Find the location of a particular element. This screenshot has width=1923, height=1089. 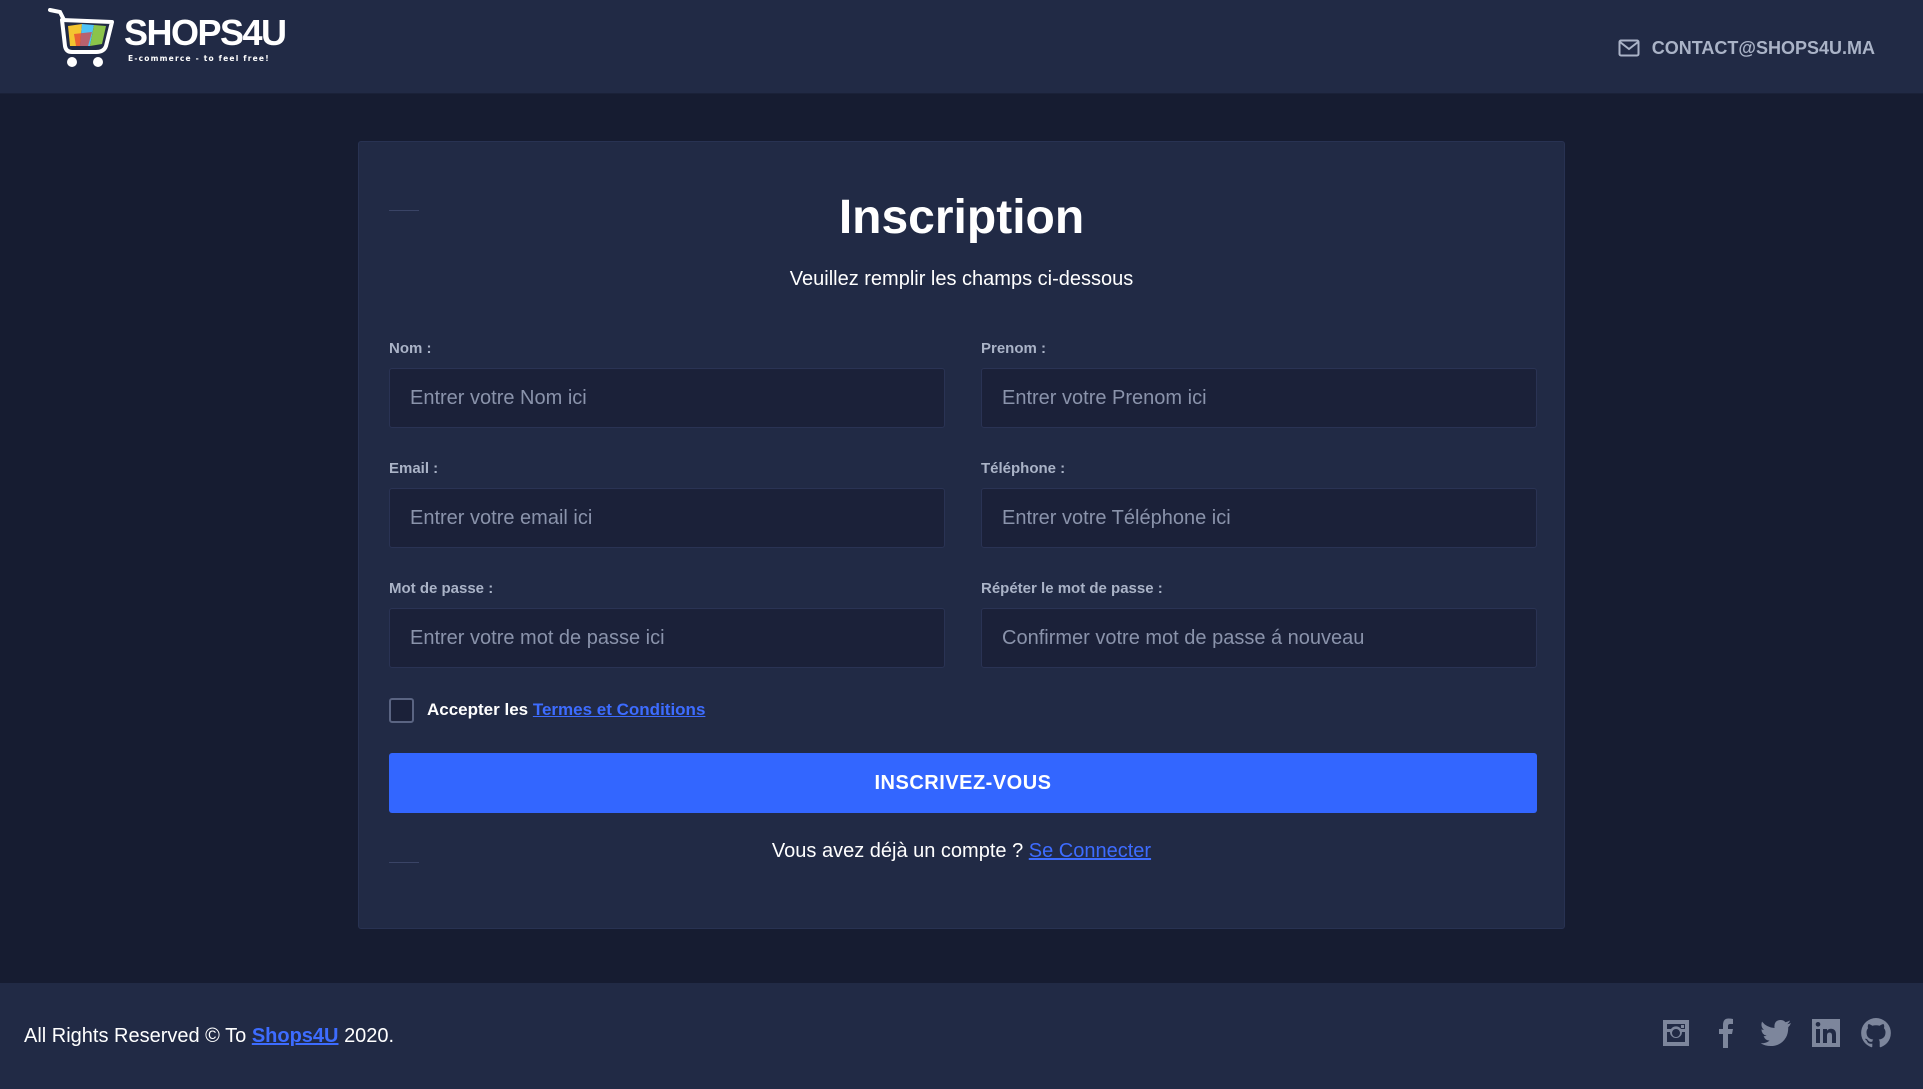

terms-prefix: Accepter les is located at coordinates (478, 709).